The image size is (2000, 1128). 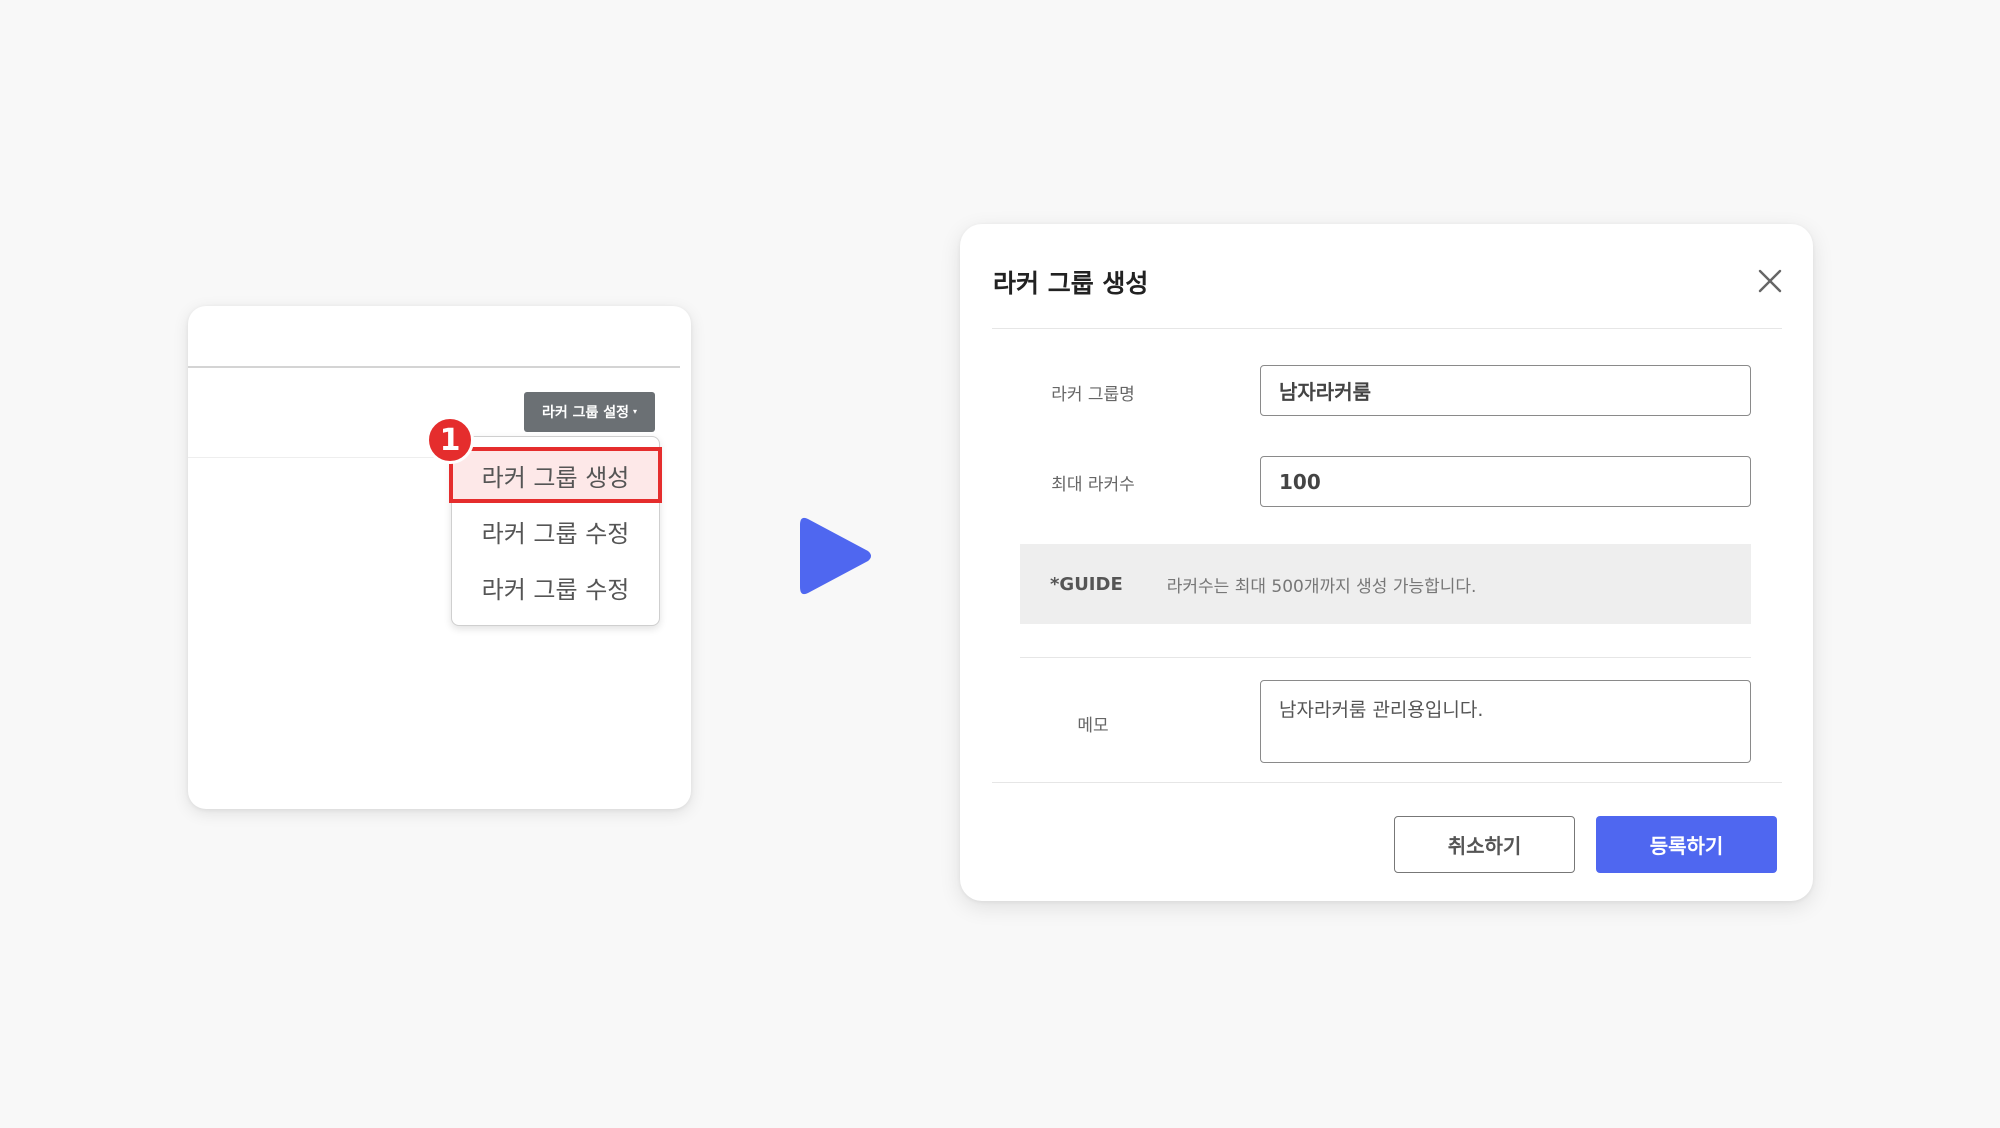 I want to click on settings-dropdown-menu: 라커 그룹 생성 라커 그룹 수정 라커 그룹 수정, so click(x=555, y=531).